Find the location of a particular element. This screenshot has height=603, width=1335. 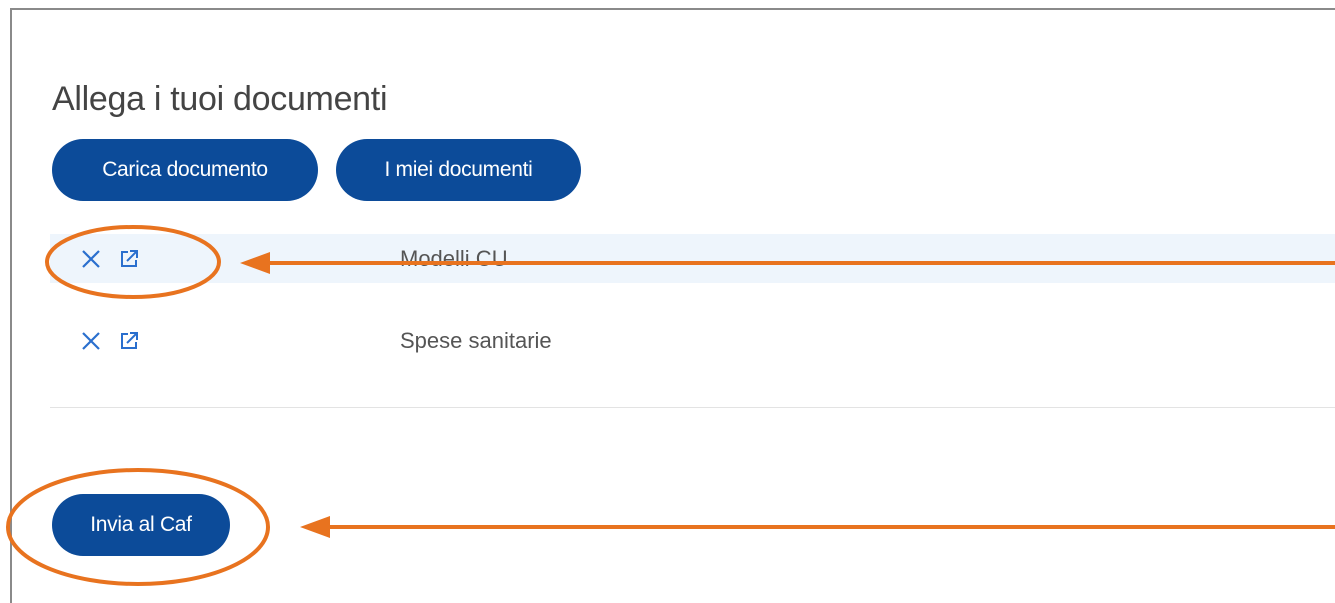

section-divider is located at coordinates (692, 407).